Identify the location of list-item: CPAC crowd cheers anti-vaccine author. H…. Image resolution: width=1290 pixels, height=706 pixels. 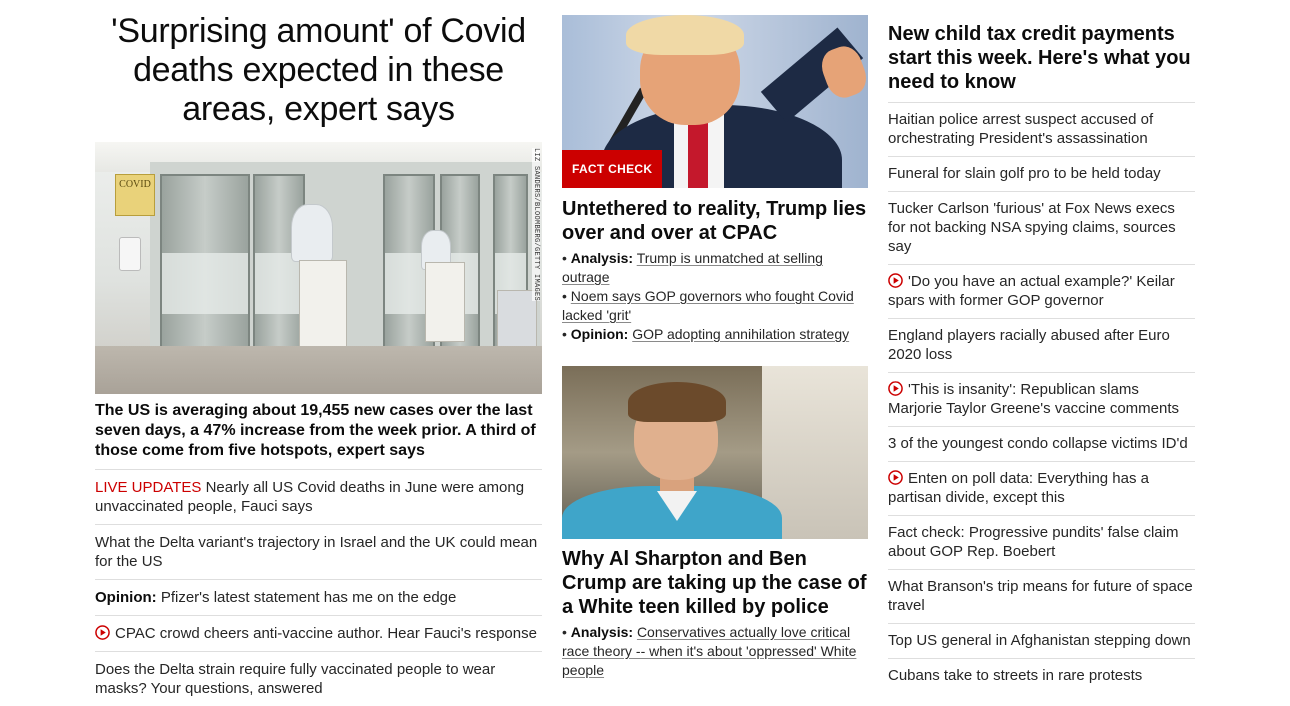
(318, 633).